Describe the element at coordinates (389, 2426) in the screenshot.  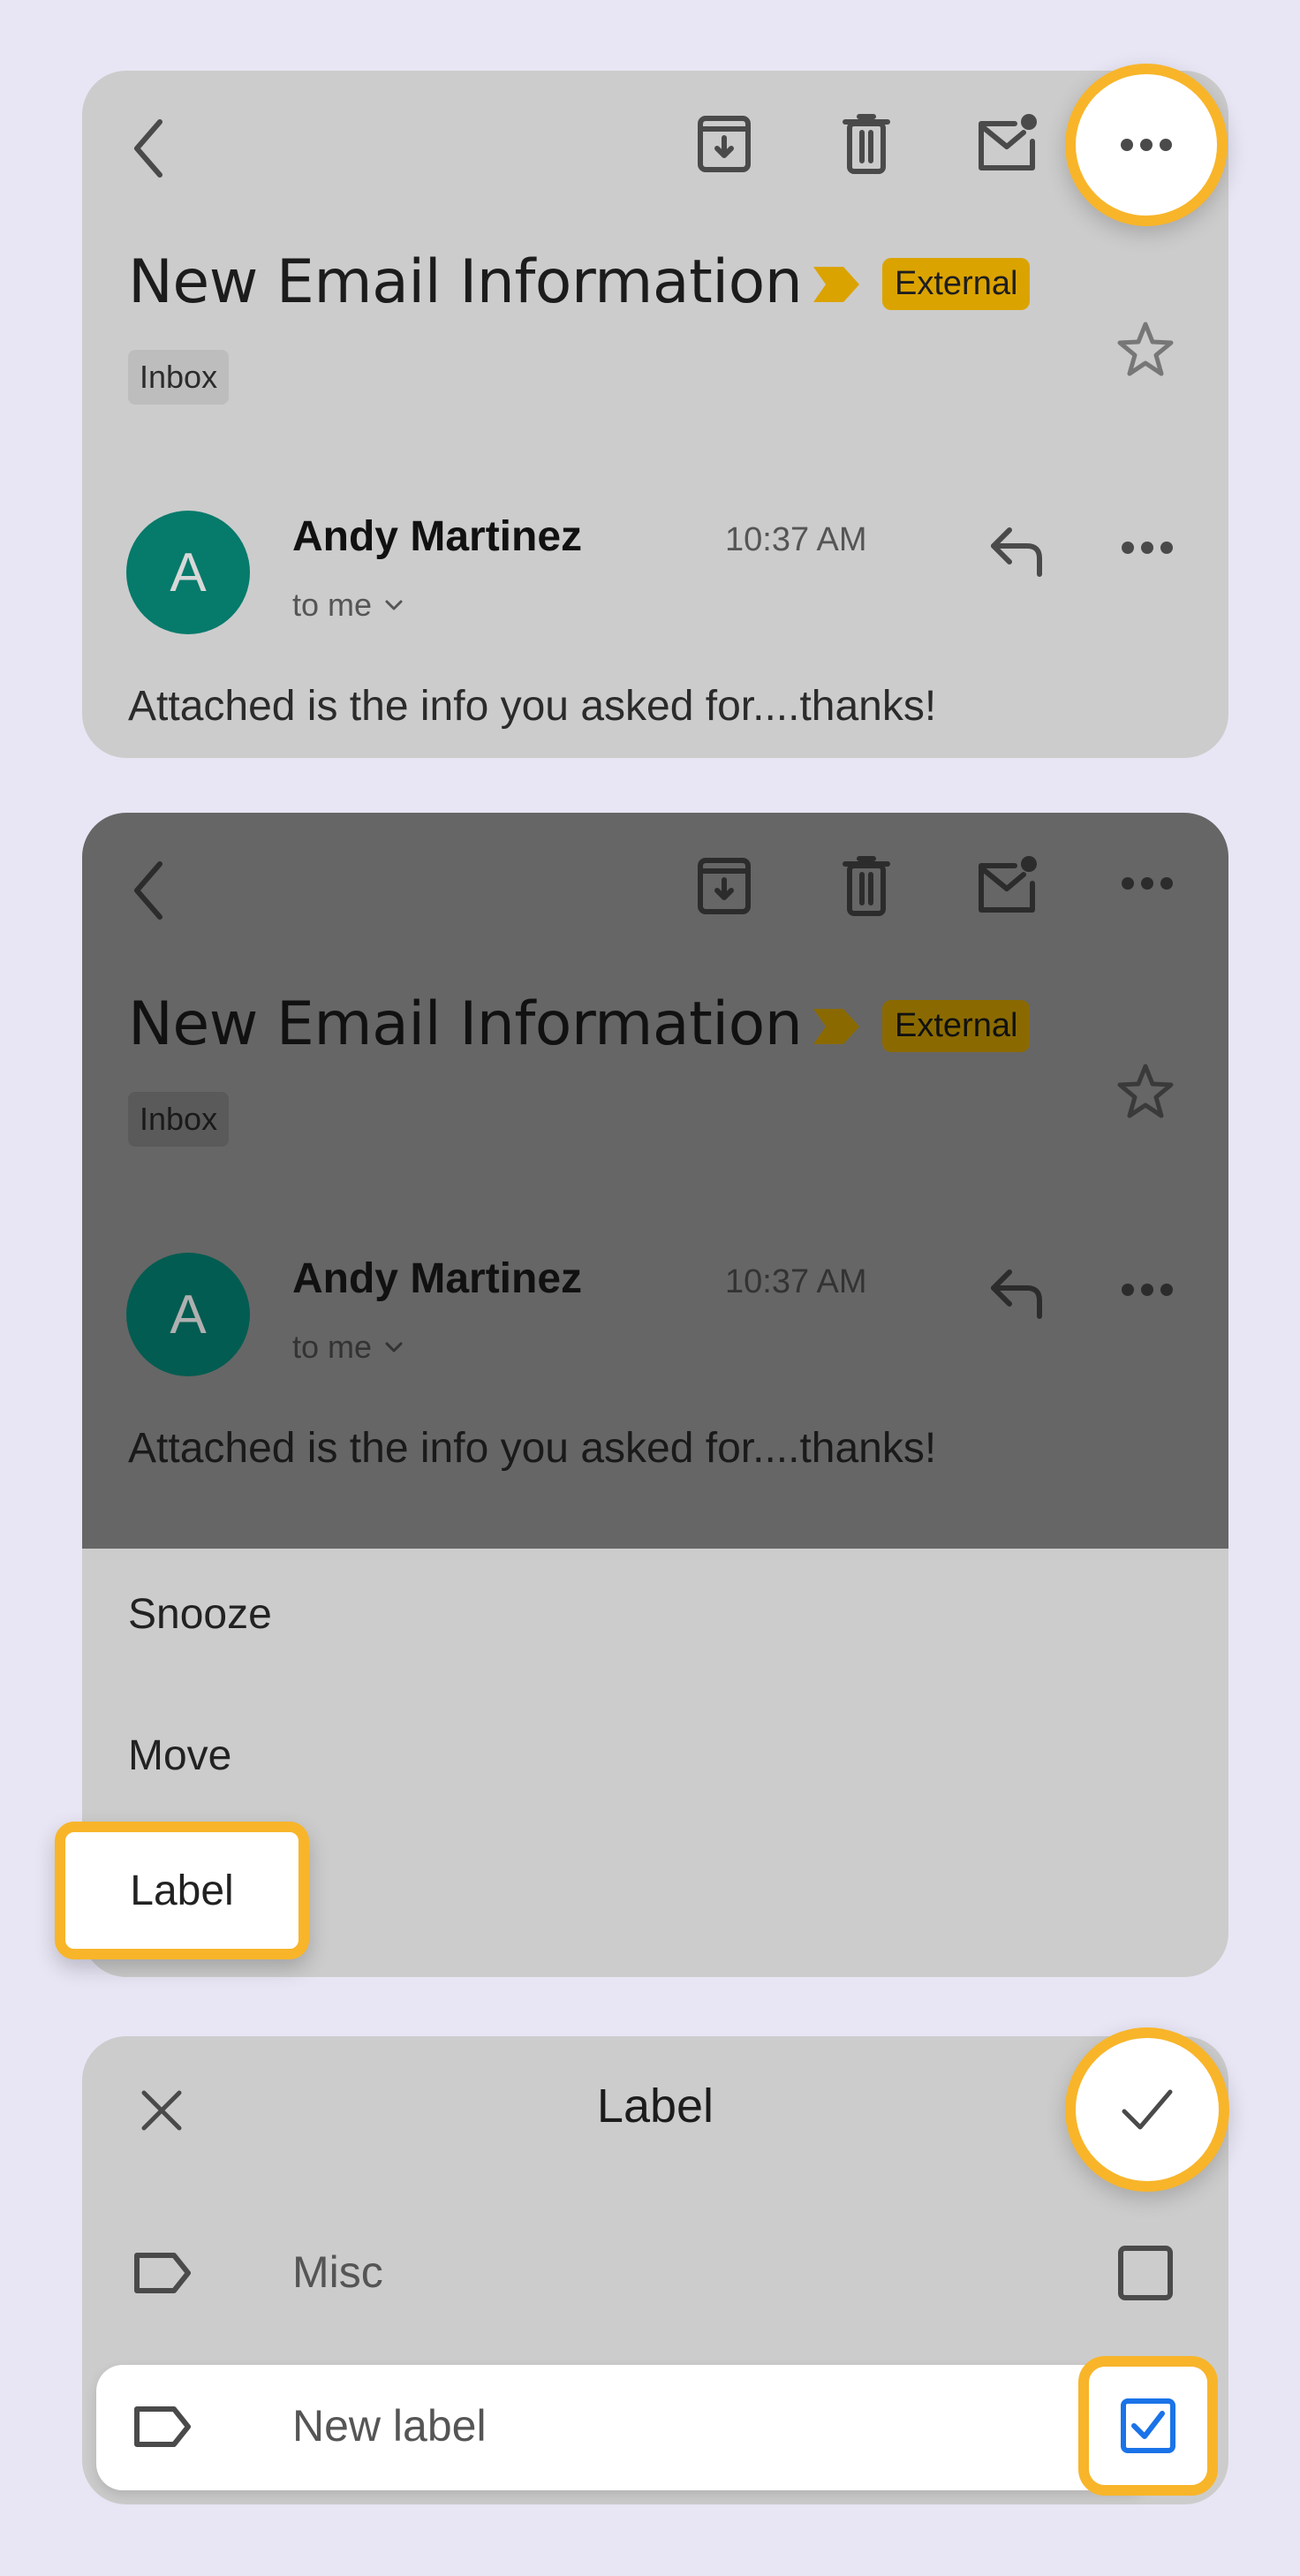
I see `label-name: New label` at that location.